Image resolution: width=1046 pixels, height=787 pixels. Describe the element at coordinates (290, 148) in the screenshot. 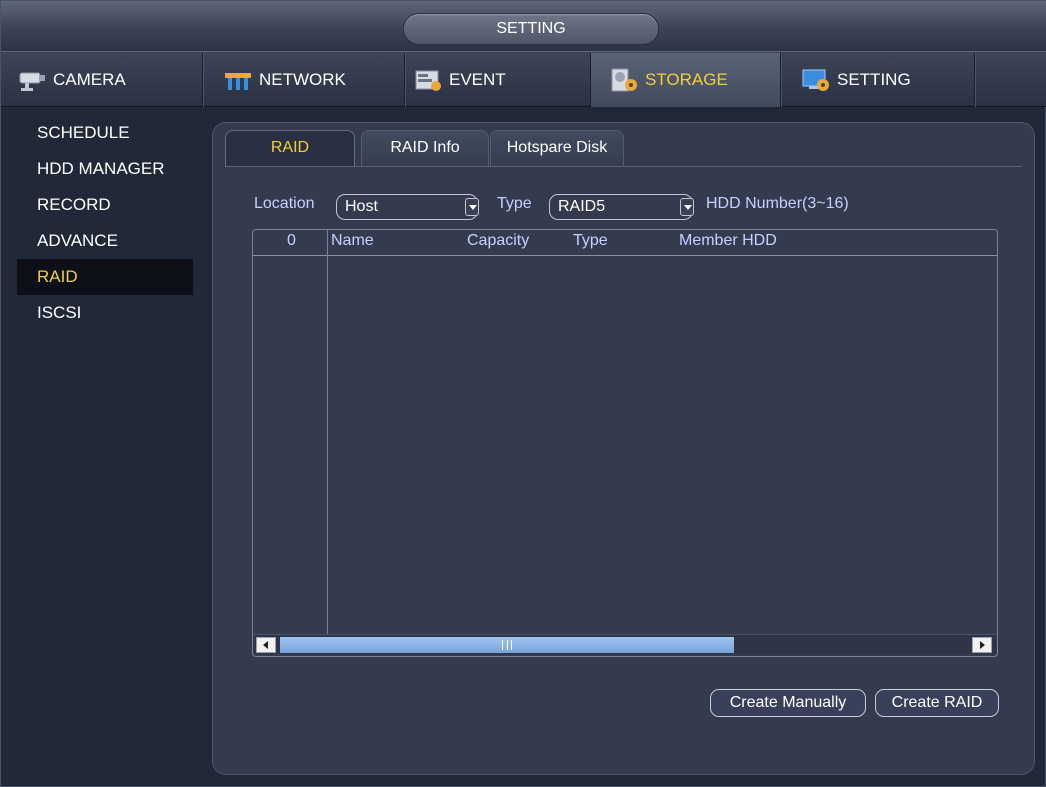

I see `subtab-raid: RAID` at that location.